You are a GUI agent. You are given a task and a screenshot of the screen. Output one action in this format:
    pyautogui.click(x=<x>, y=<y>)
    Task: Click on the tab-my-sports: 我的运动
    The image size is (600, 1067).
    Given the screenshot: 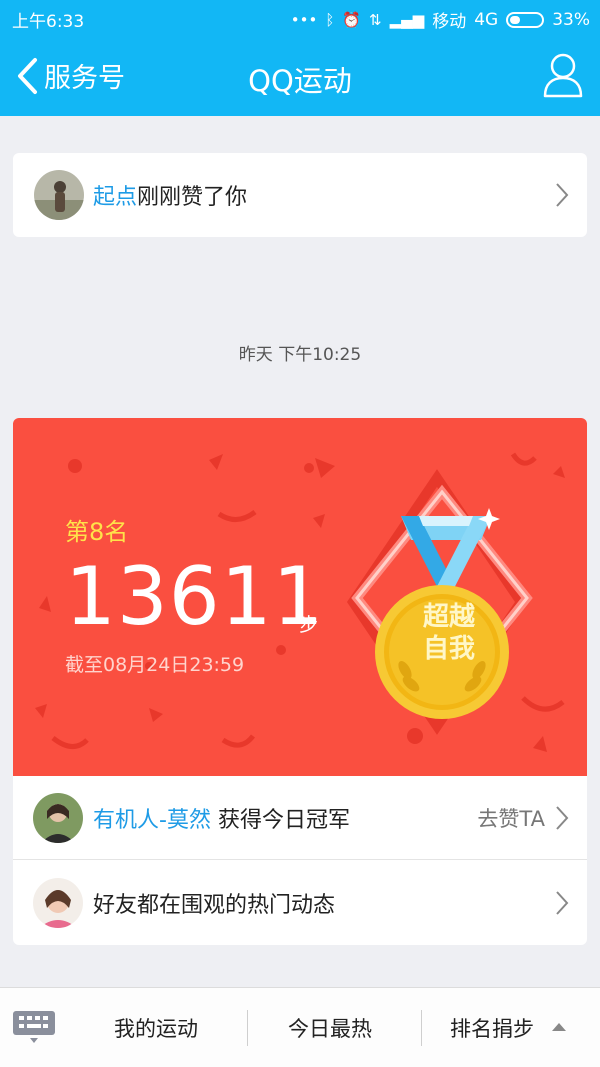 What is the action you would take?
    pyautogui.click(x=156, y=1028)
    